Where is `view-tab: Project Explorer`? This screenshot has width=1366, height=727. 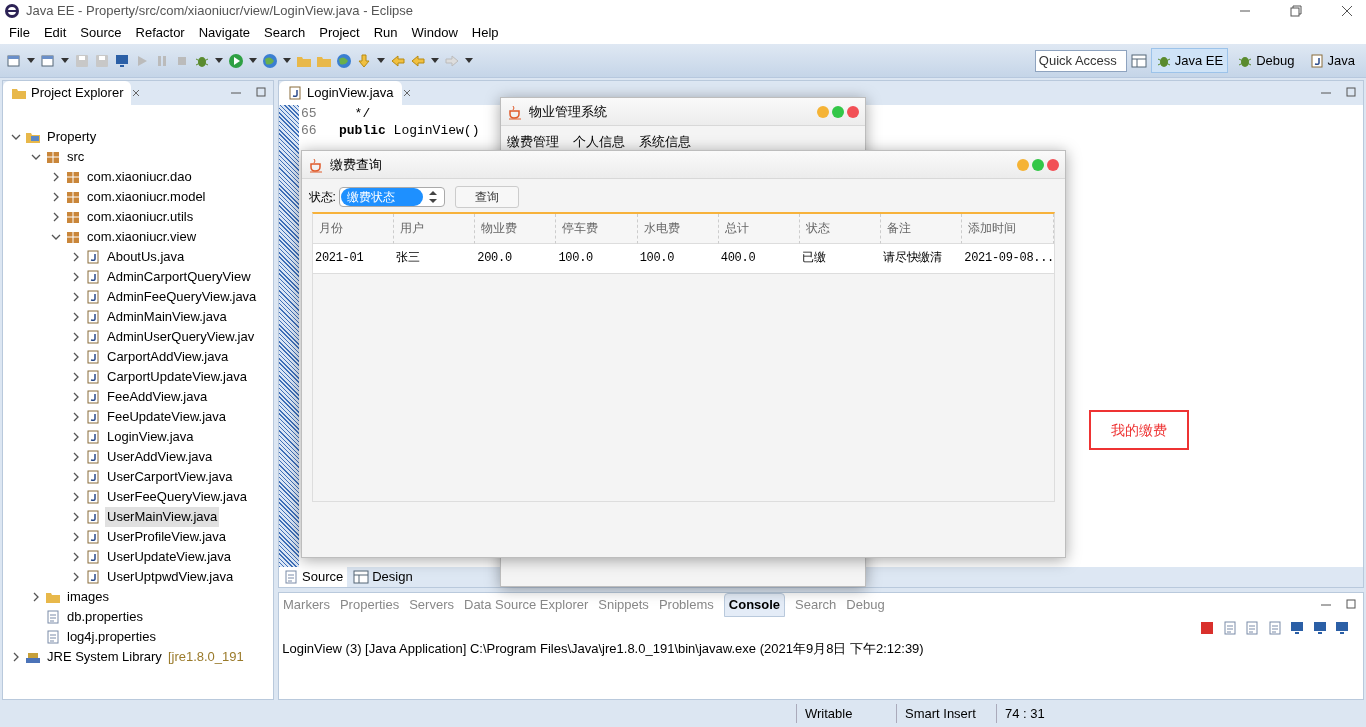 view-tab: Project Explorer is located at coordinates (67, 93).